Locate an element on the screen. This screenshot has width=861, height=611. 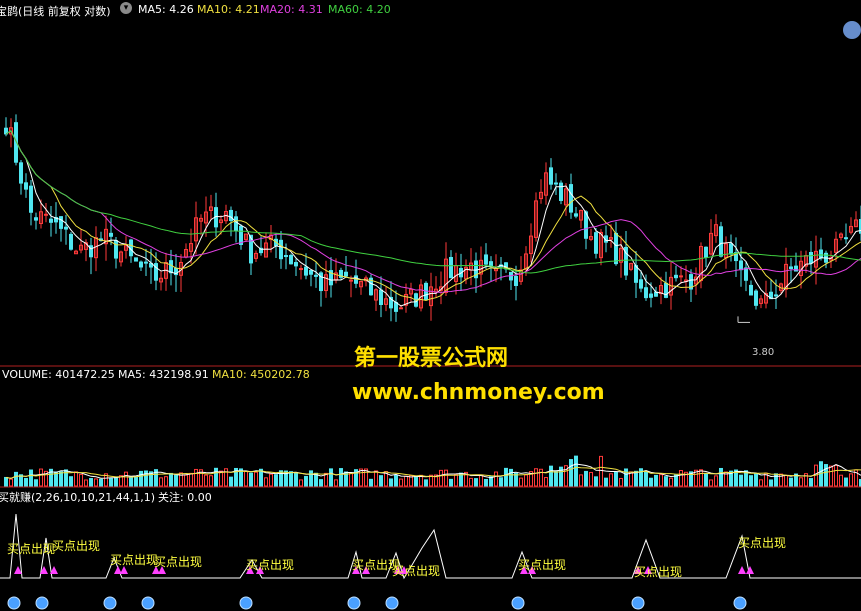
watermark-url: www.chnmoney.com is located at coordinates (478, 392).